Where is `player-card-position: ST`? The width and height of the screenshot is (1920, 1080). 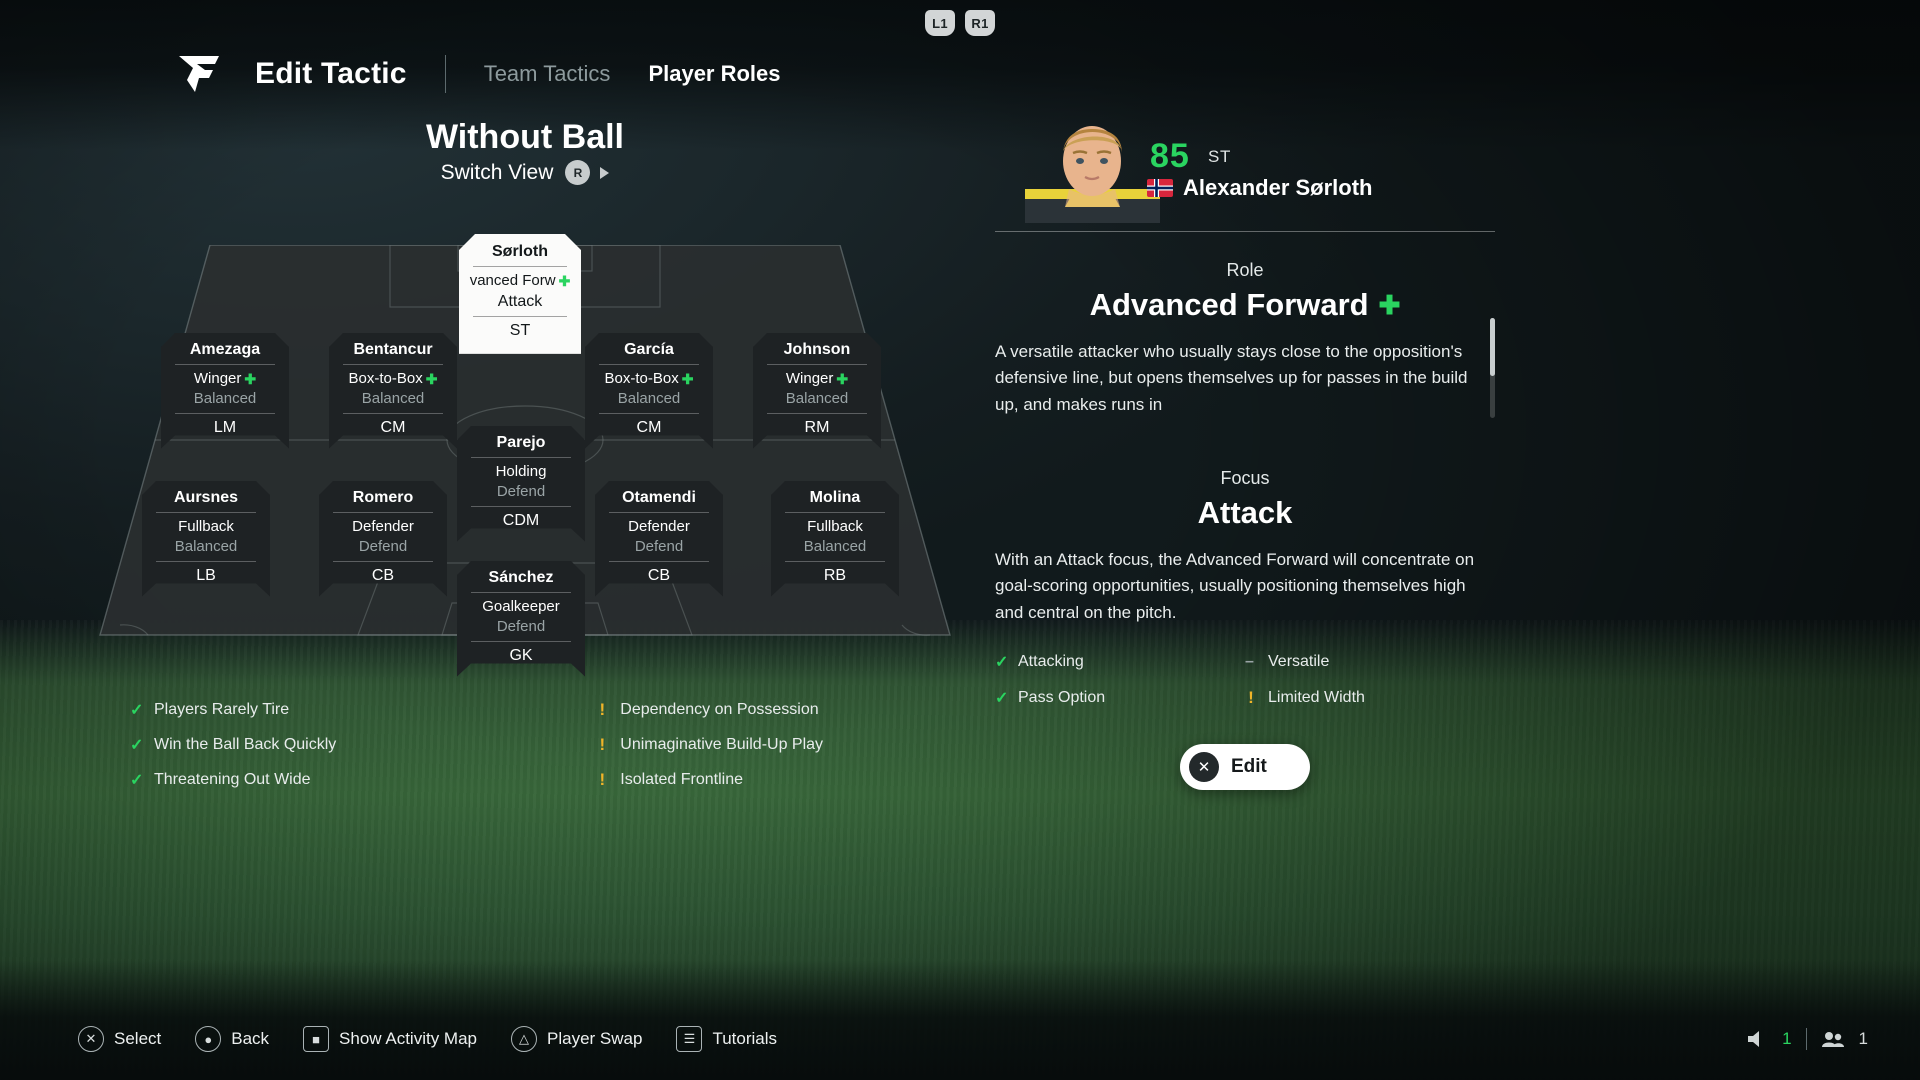 player-card-position: ST is located at coordinates (520, 331).